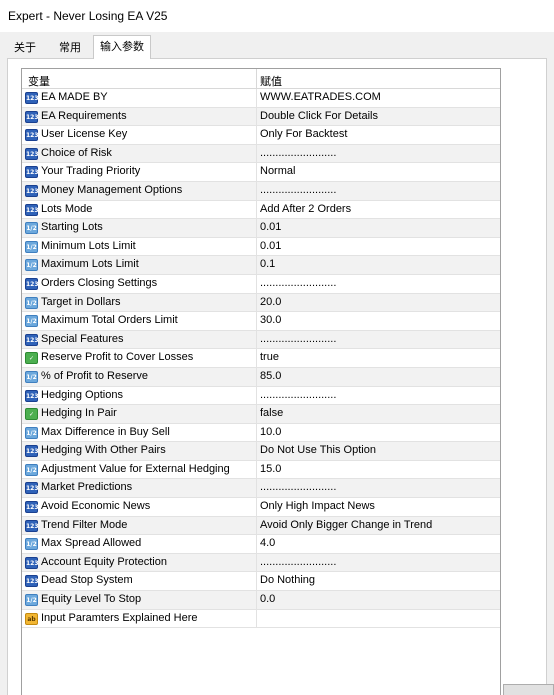  Describe the element at coordinates (528, 689) in the screenshot. I see `ok-button` at that location.